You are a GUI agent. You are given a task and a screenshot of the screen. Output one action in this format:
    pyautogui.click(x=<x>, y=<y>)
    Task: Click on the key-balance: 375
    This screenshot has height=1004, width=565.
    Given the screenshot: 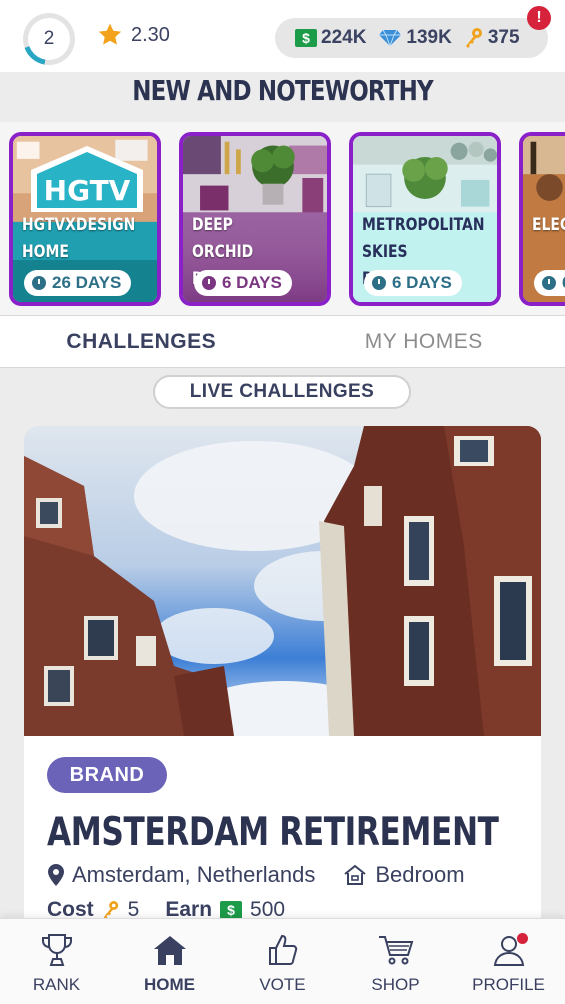 What is the action you would take?
    pyautogui.click(x=492, y=38)
    